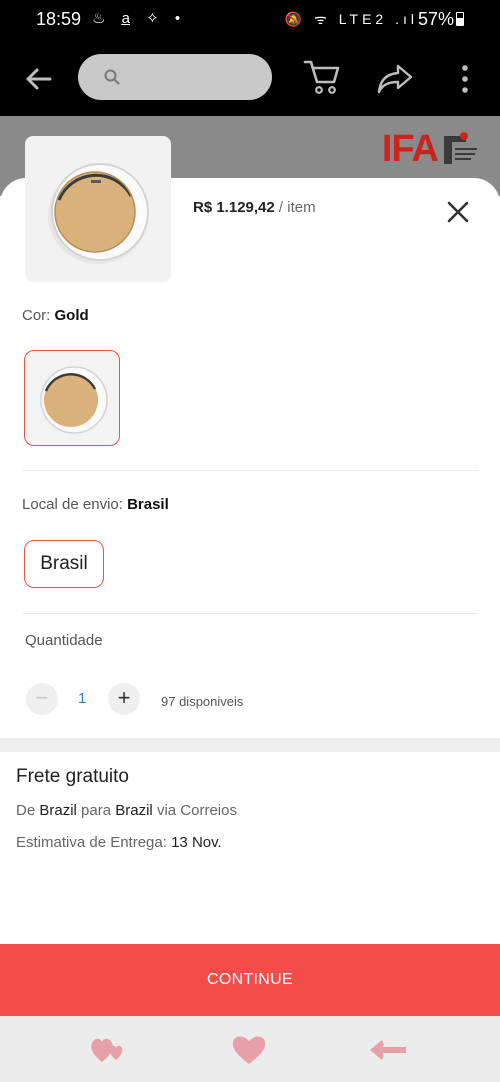 The image size is (500, 1082). Describe the element at coordinates (58, 810) in the screenshot. I see `route-from: Brazil` at that location.